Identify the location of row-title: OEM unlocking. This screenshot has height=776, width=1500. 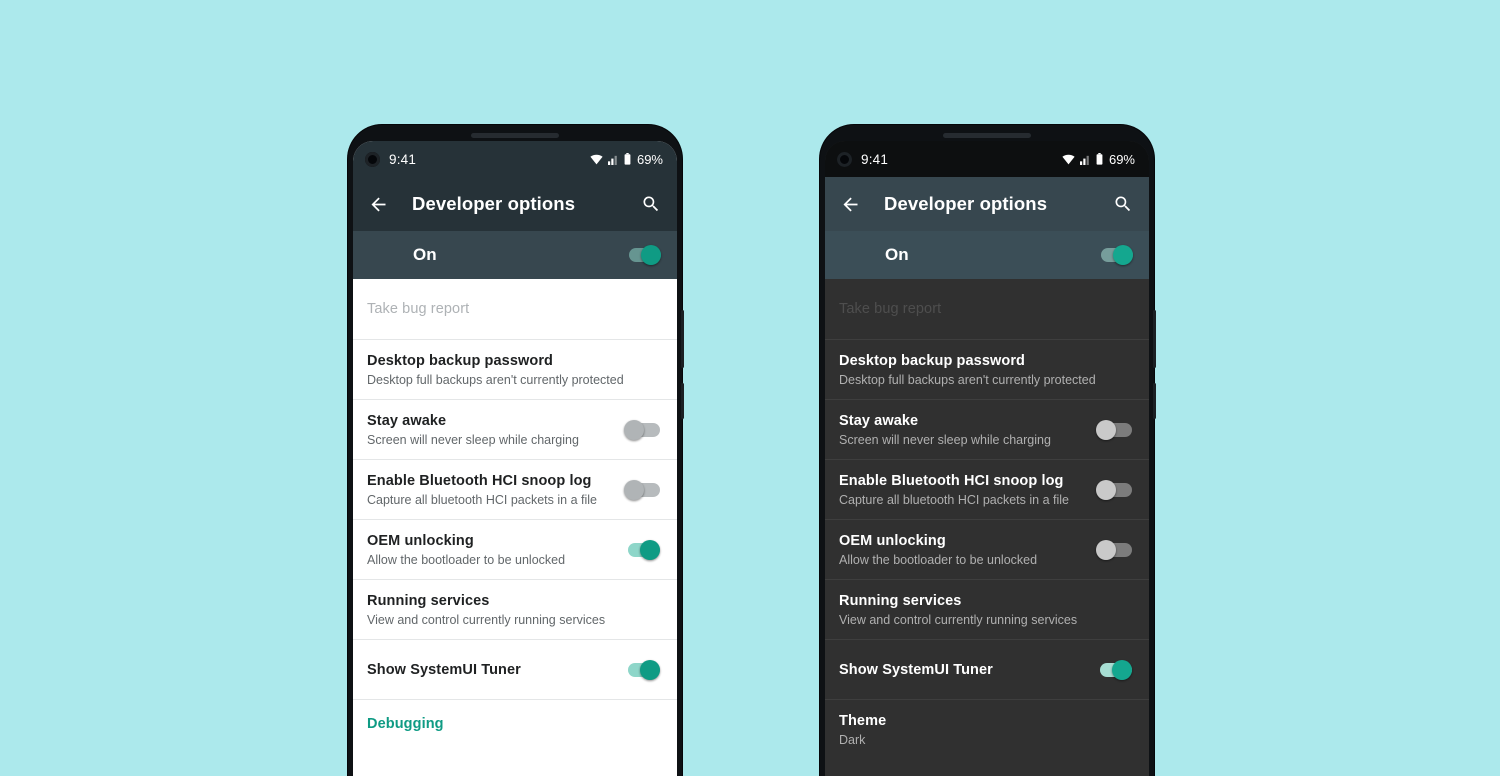
(420, 540).